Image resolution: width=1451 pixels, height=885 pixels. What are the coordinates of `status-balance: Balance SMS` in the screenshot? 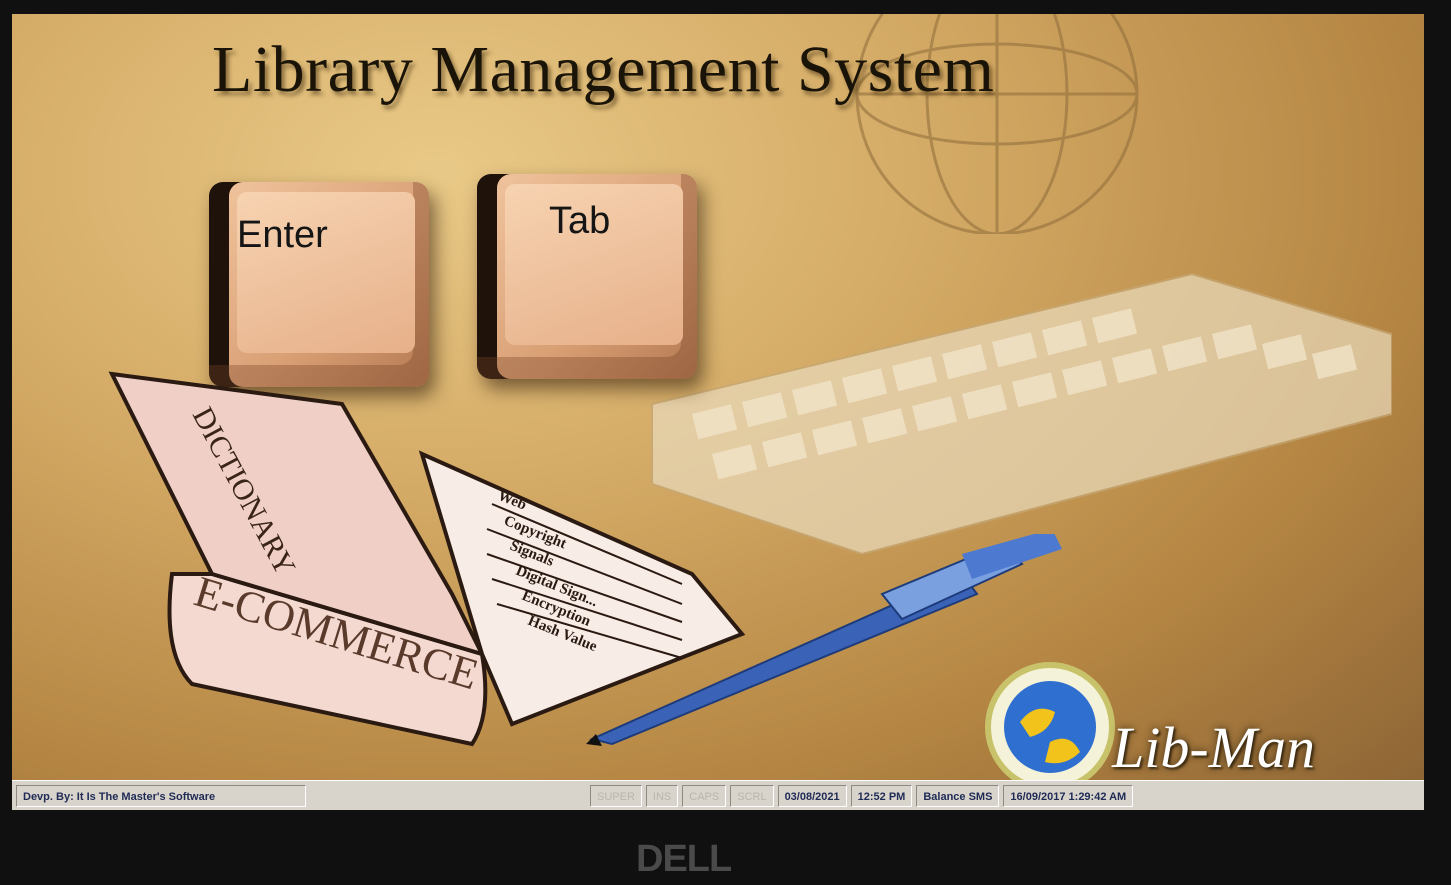 It's located at (958, 796).